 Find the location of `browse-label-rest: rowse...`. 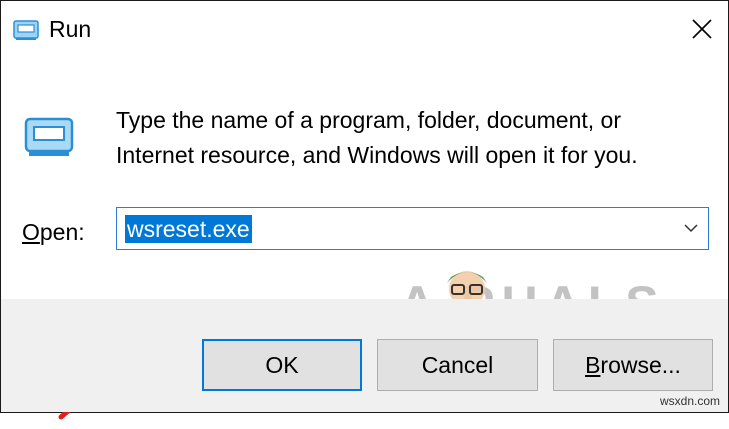

browse-label-rest: rowse... is located at coordinates (640, 365).